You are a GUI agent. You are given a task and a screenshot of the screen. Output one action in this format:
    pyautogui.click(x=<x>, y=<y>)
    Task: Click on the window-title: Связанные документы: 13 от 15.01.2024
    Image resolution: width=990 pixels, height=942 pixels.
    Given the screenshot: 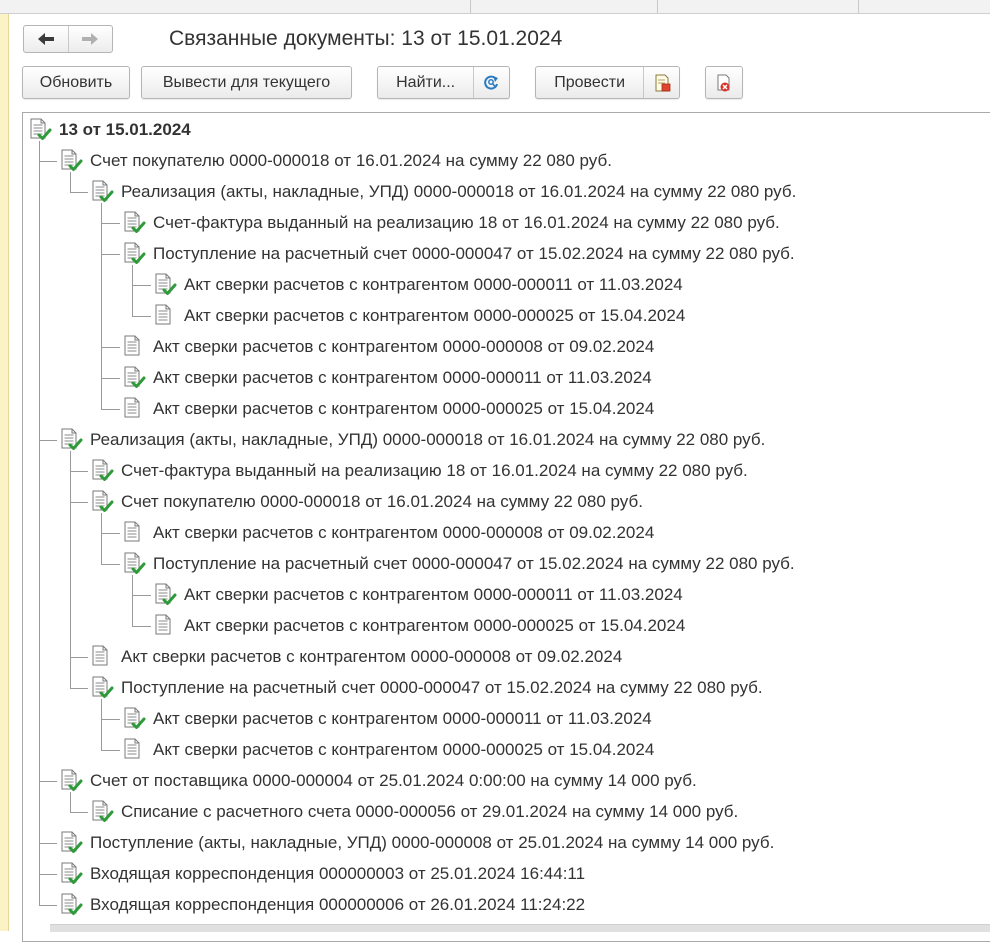 What is the action you would take?
    pyautogui.click(x=366, y=38)
    